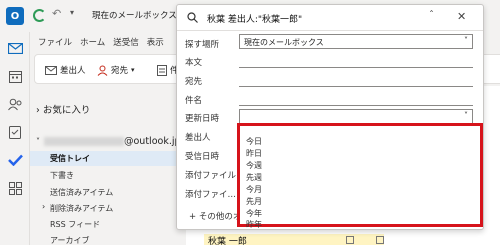  Describe the element at coordinates (254, 177) in the screenshot. I see `date-option-last-week: 先週` at that location.